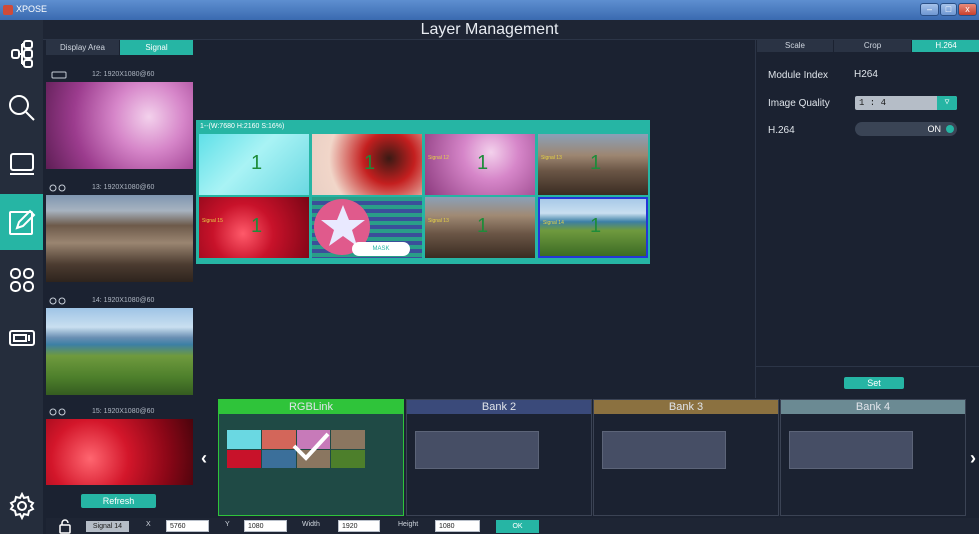 The image size is (979, 534). I want to click on signal-label: 14: 1920X1080@60, so click(123, 300).